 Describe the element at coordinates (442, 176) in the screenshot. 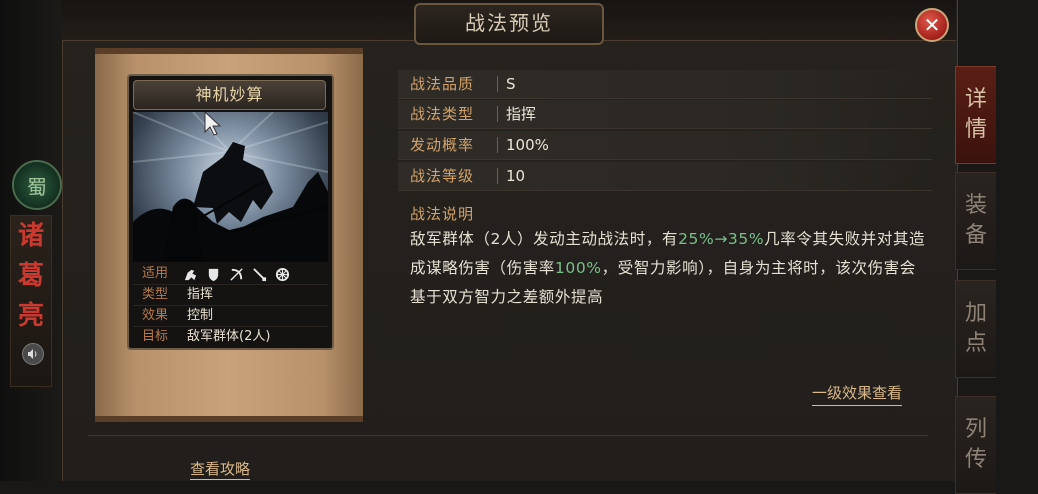

I see `property-label: 战法等级` at that location.